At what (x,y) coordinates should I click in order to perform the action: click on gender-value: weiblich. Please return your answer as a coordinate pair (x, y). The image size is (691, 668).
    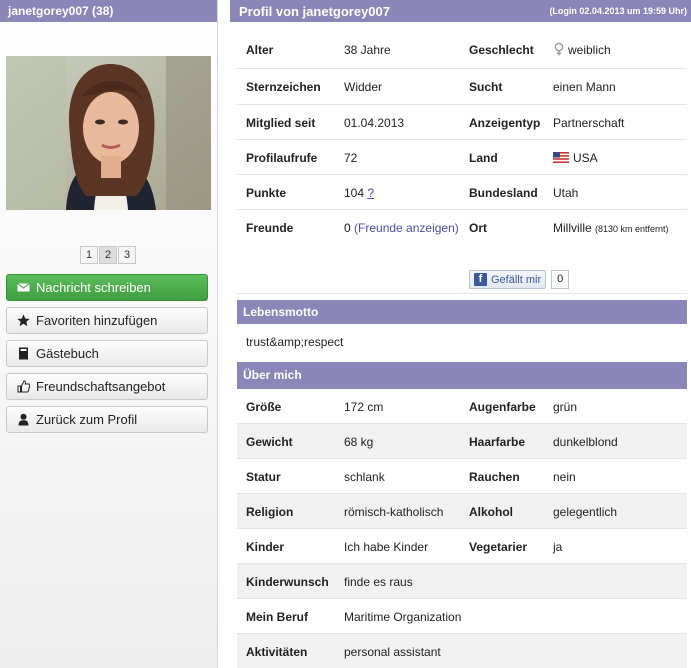
    Looking at the image, I should click on (589, 50).